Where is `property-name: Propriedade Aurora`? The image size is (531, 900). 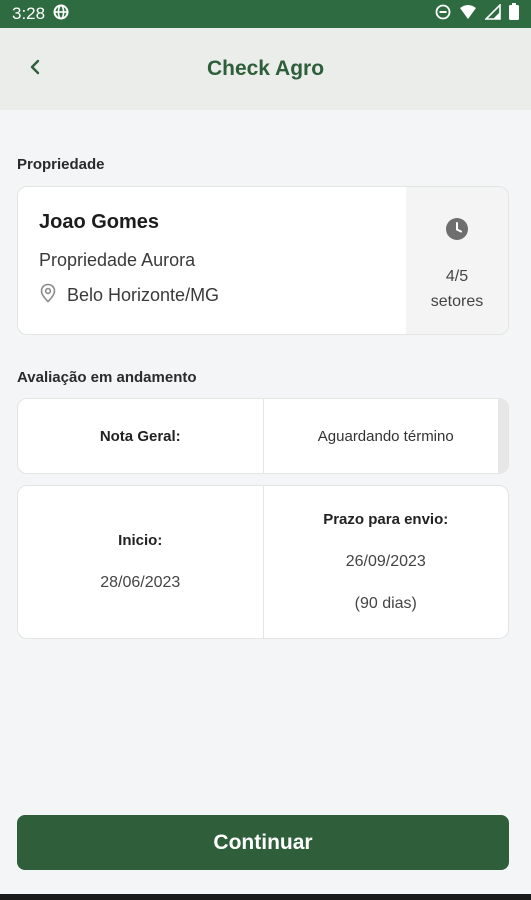
property-name: Propriedade Aurora is located at coordinates (117, 260).